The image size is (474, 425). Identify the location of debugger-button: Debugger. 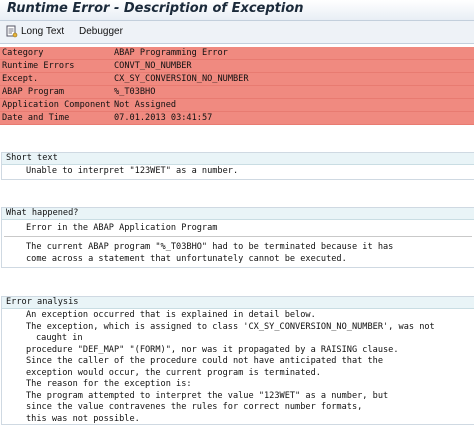
(101, 31).